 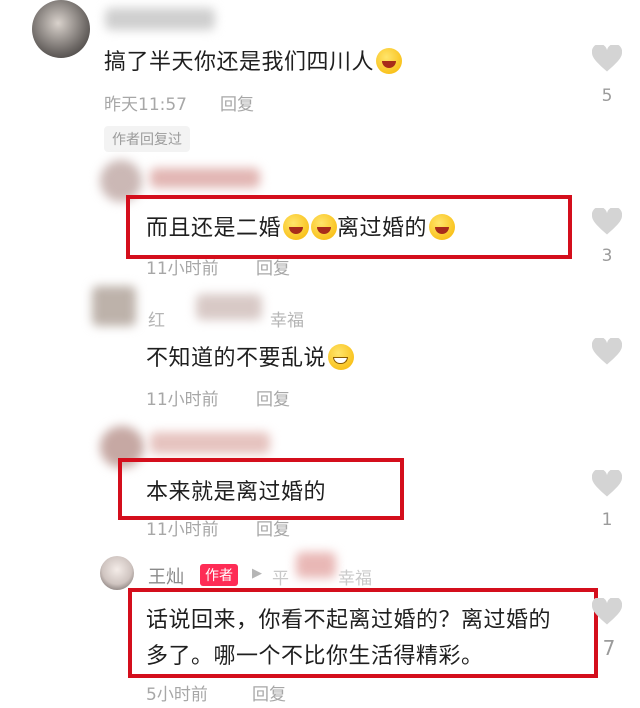 I want to click on comment-text-body: 而且还是二婚, so click(x=214, y=228).